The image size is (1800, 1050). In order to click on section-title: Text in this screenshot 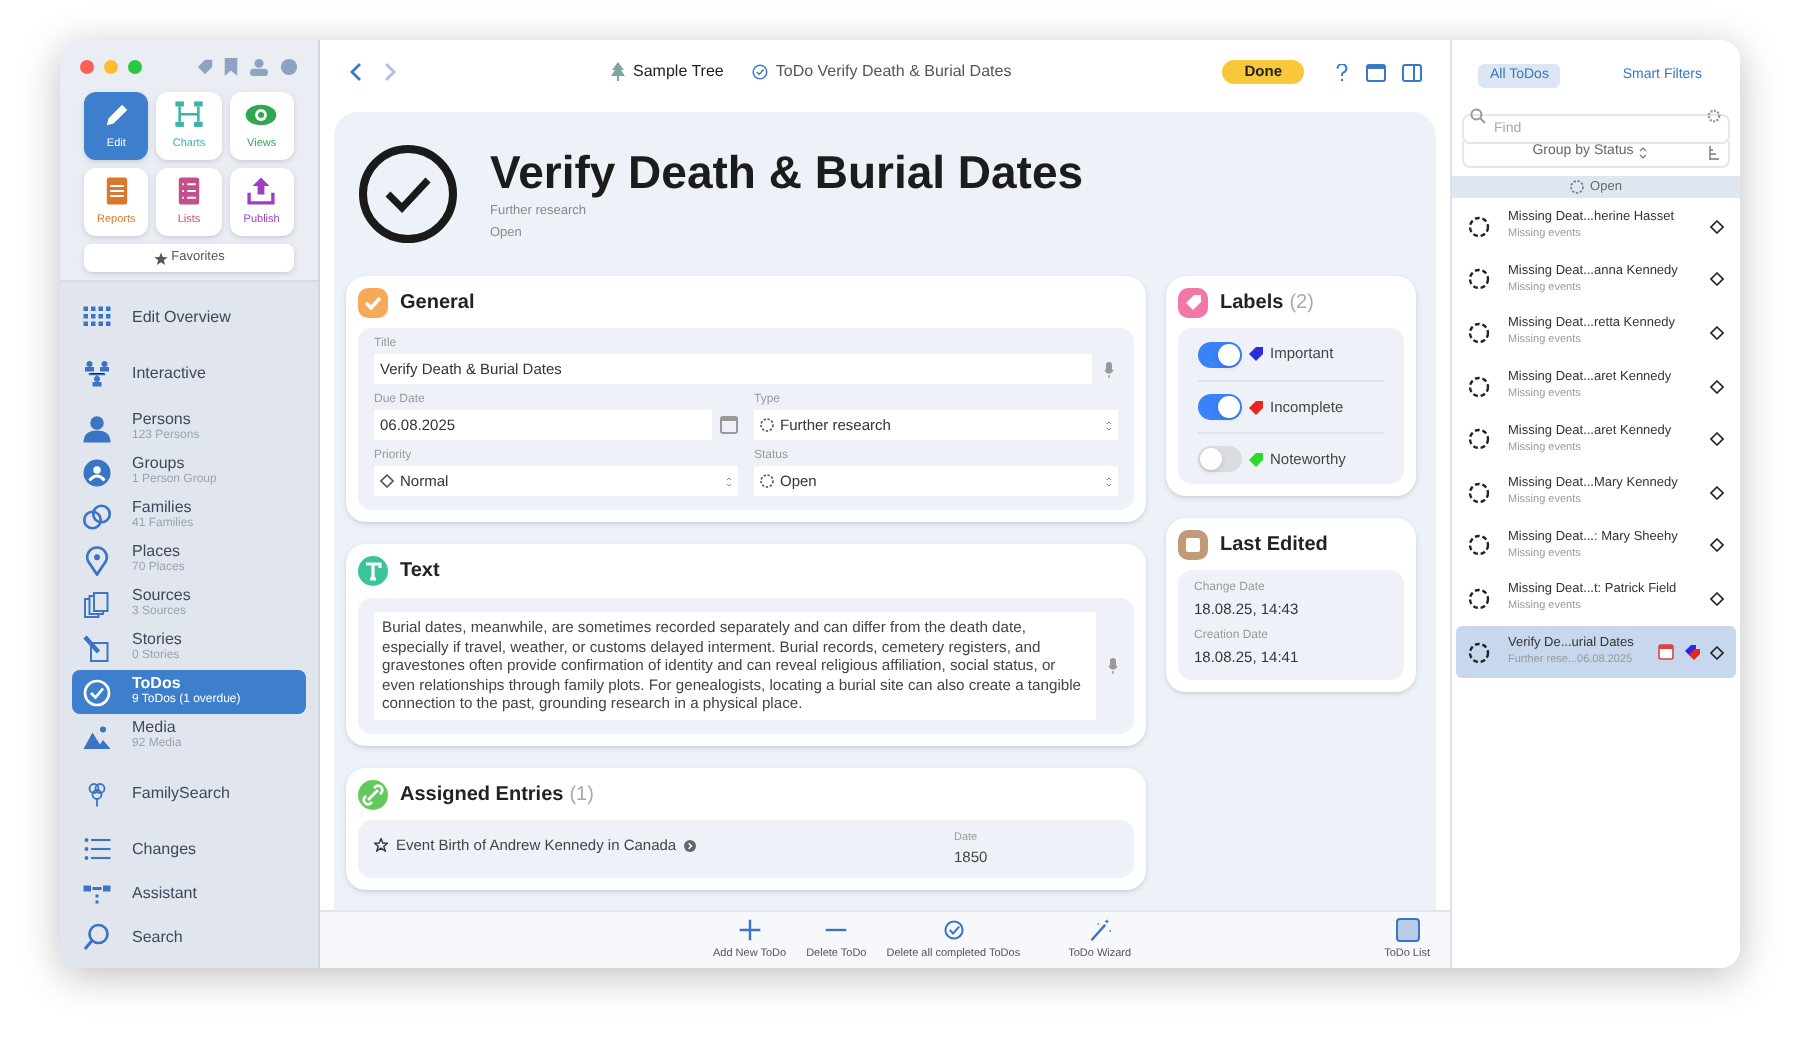, I will do `click(420, 572)`.